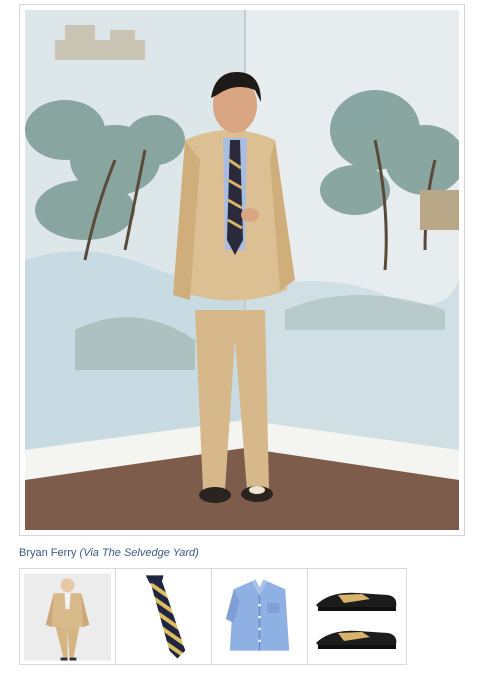 Image resolution: width=500 pixels, height=674 pixels. I want to click on thumbnail-tie, so click(164, 616).